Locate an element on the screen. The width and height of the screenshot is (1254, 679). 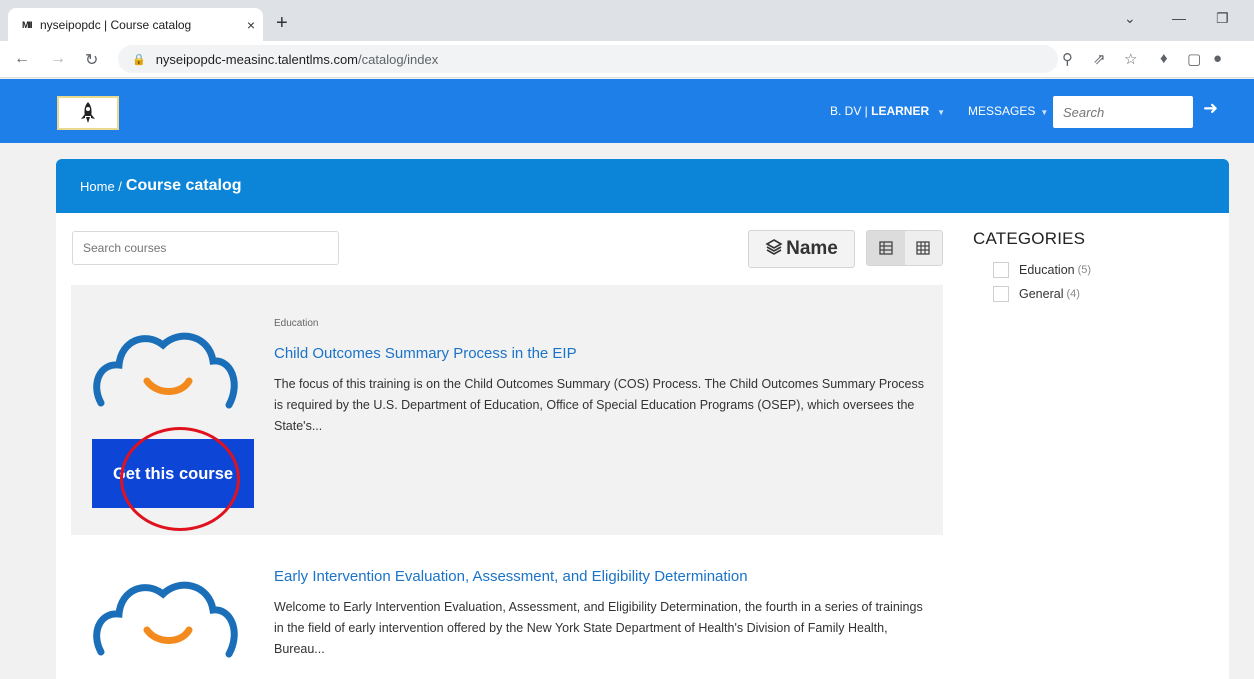
lock-icon: 🔒 is located at coordinates (139, 59).